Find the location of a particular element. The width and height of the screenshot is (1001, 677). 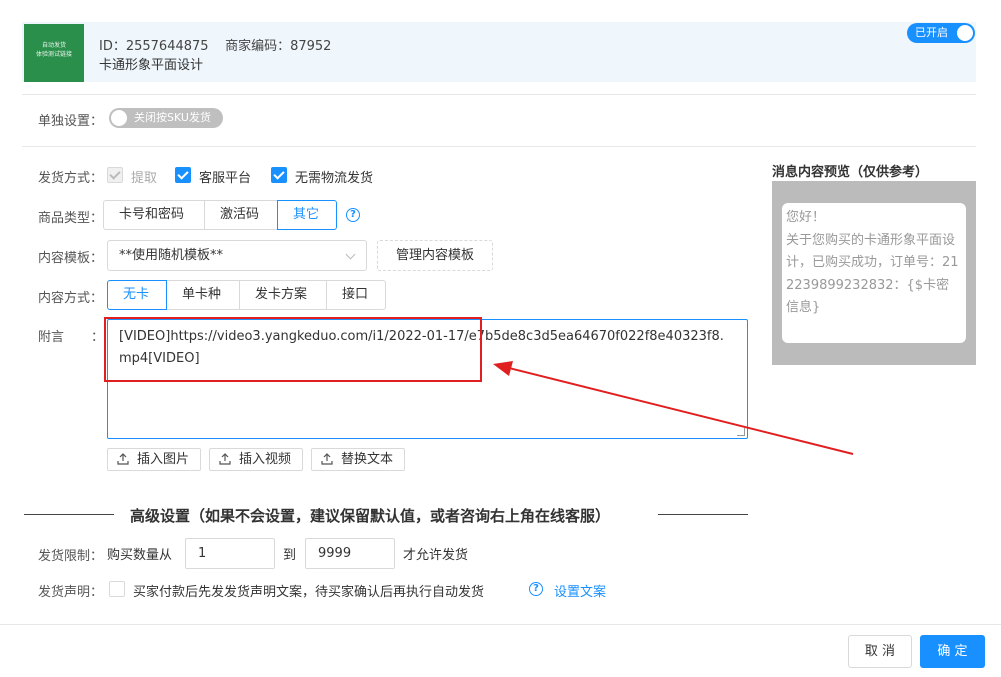

product-thumbnail: 自动发货 体验测试链接 is located at coordinates (54, 53).